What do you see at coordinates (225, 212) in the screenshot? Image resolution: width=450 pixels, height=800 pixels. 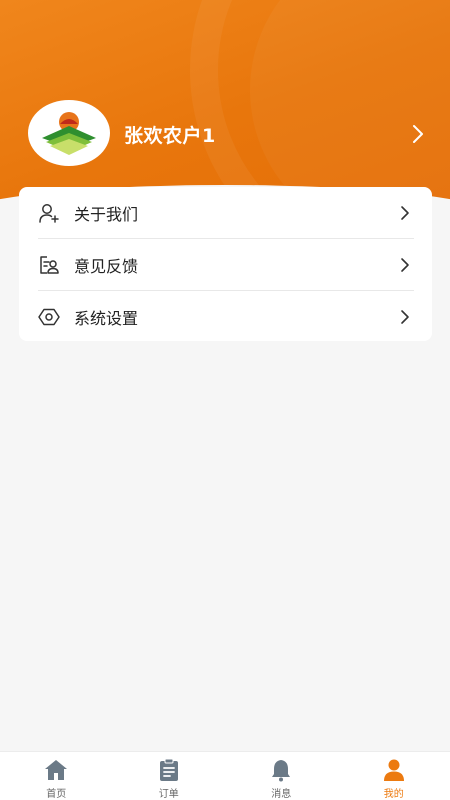 I see `menu-item-about: 关于我们` at bounding box center [225, 212].